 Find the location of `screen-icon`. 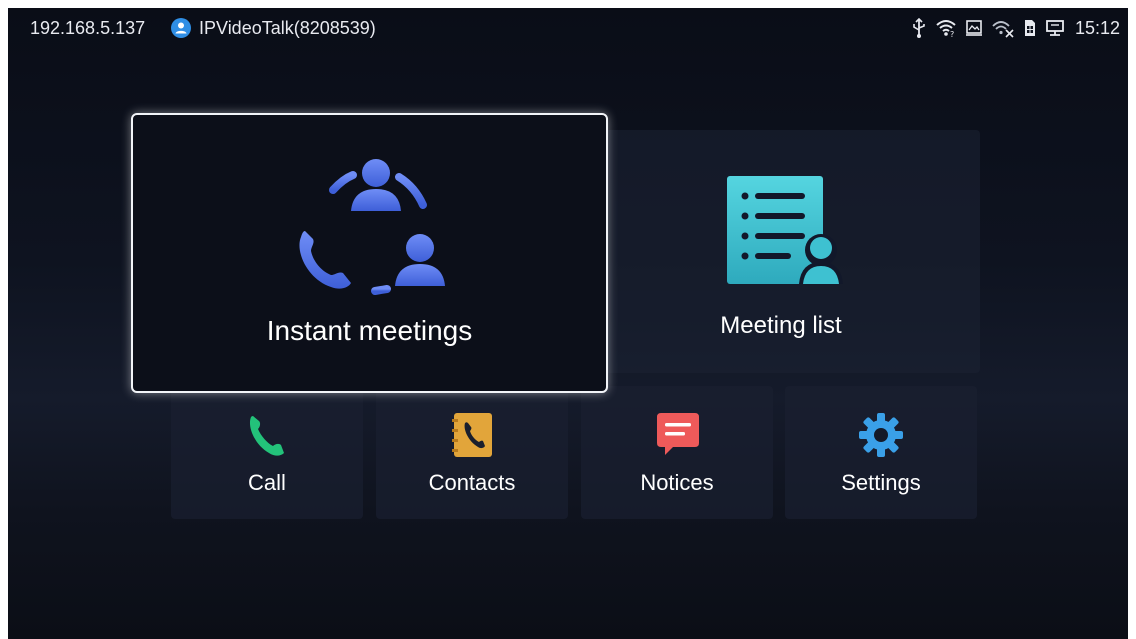

screen-icon is located at coordinates (974, 28).